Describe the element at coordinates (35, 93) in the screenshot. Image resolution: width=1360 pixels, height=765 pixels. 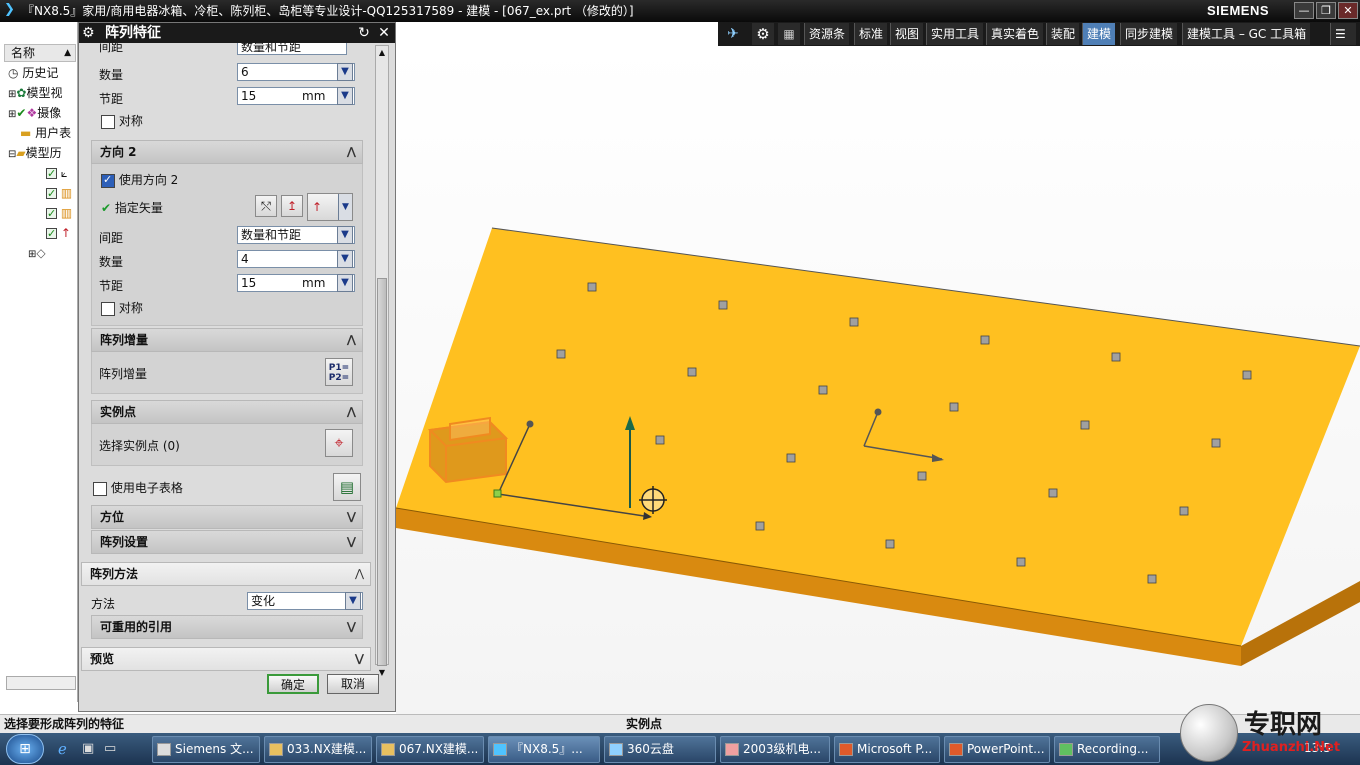
I see `nav-row-model-views: ⊞✿模型视` at that location.